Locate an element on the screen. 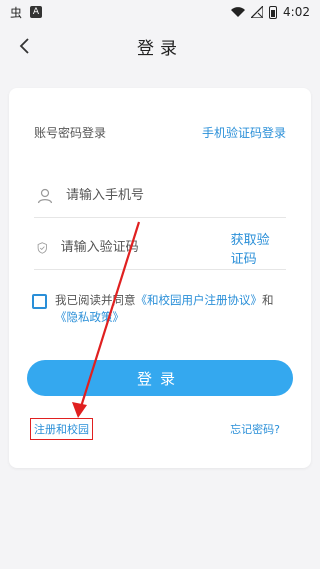 The width and height of the screenshot is (320, 569). login-mode-tabs: 账号密码登录 手机验证码登录 is located at coordinates (160, 132).